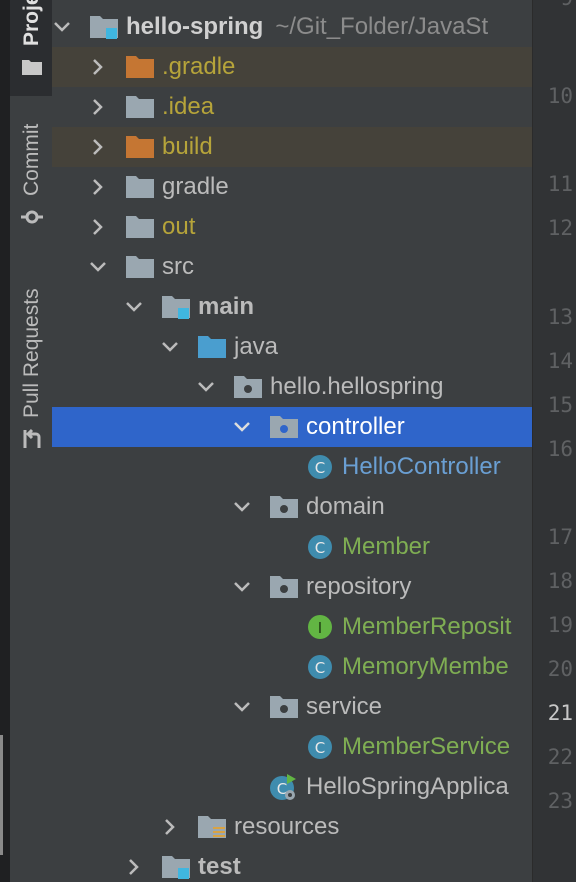 This screenshot has height=882, width=576. What do you see at coordinates (292, 227) in the screenshot?
I see `tree-row-out: out` at bounding box center [292, 227].